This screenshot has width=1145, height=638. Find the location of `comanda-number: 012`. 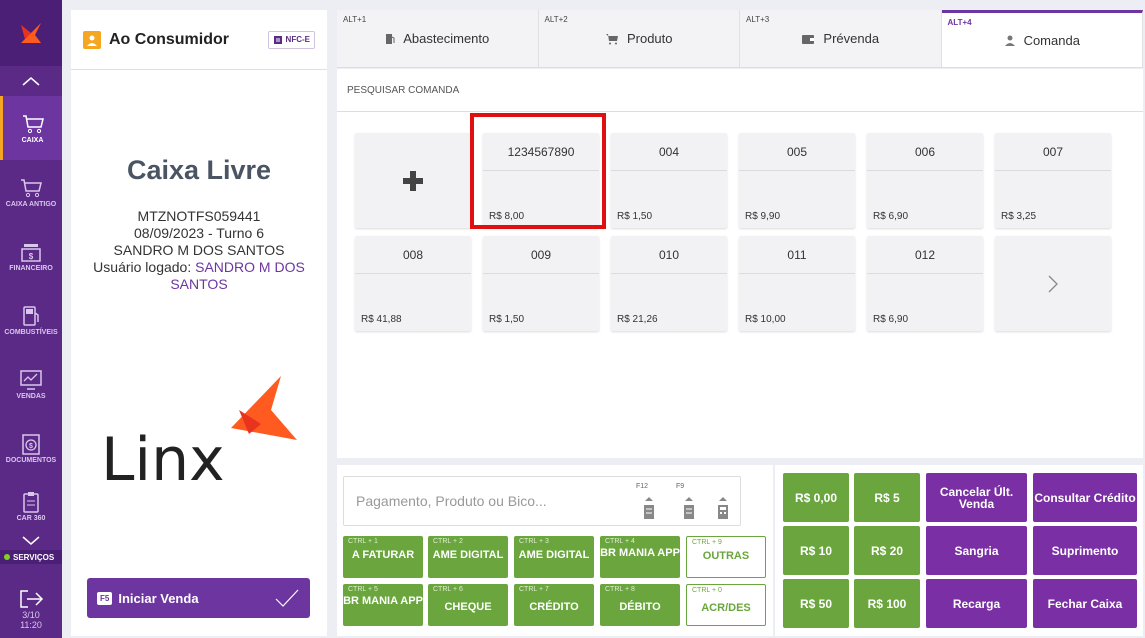

comanda-number: 012 is located at coordinates (925, 255).